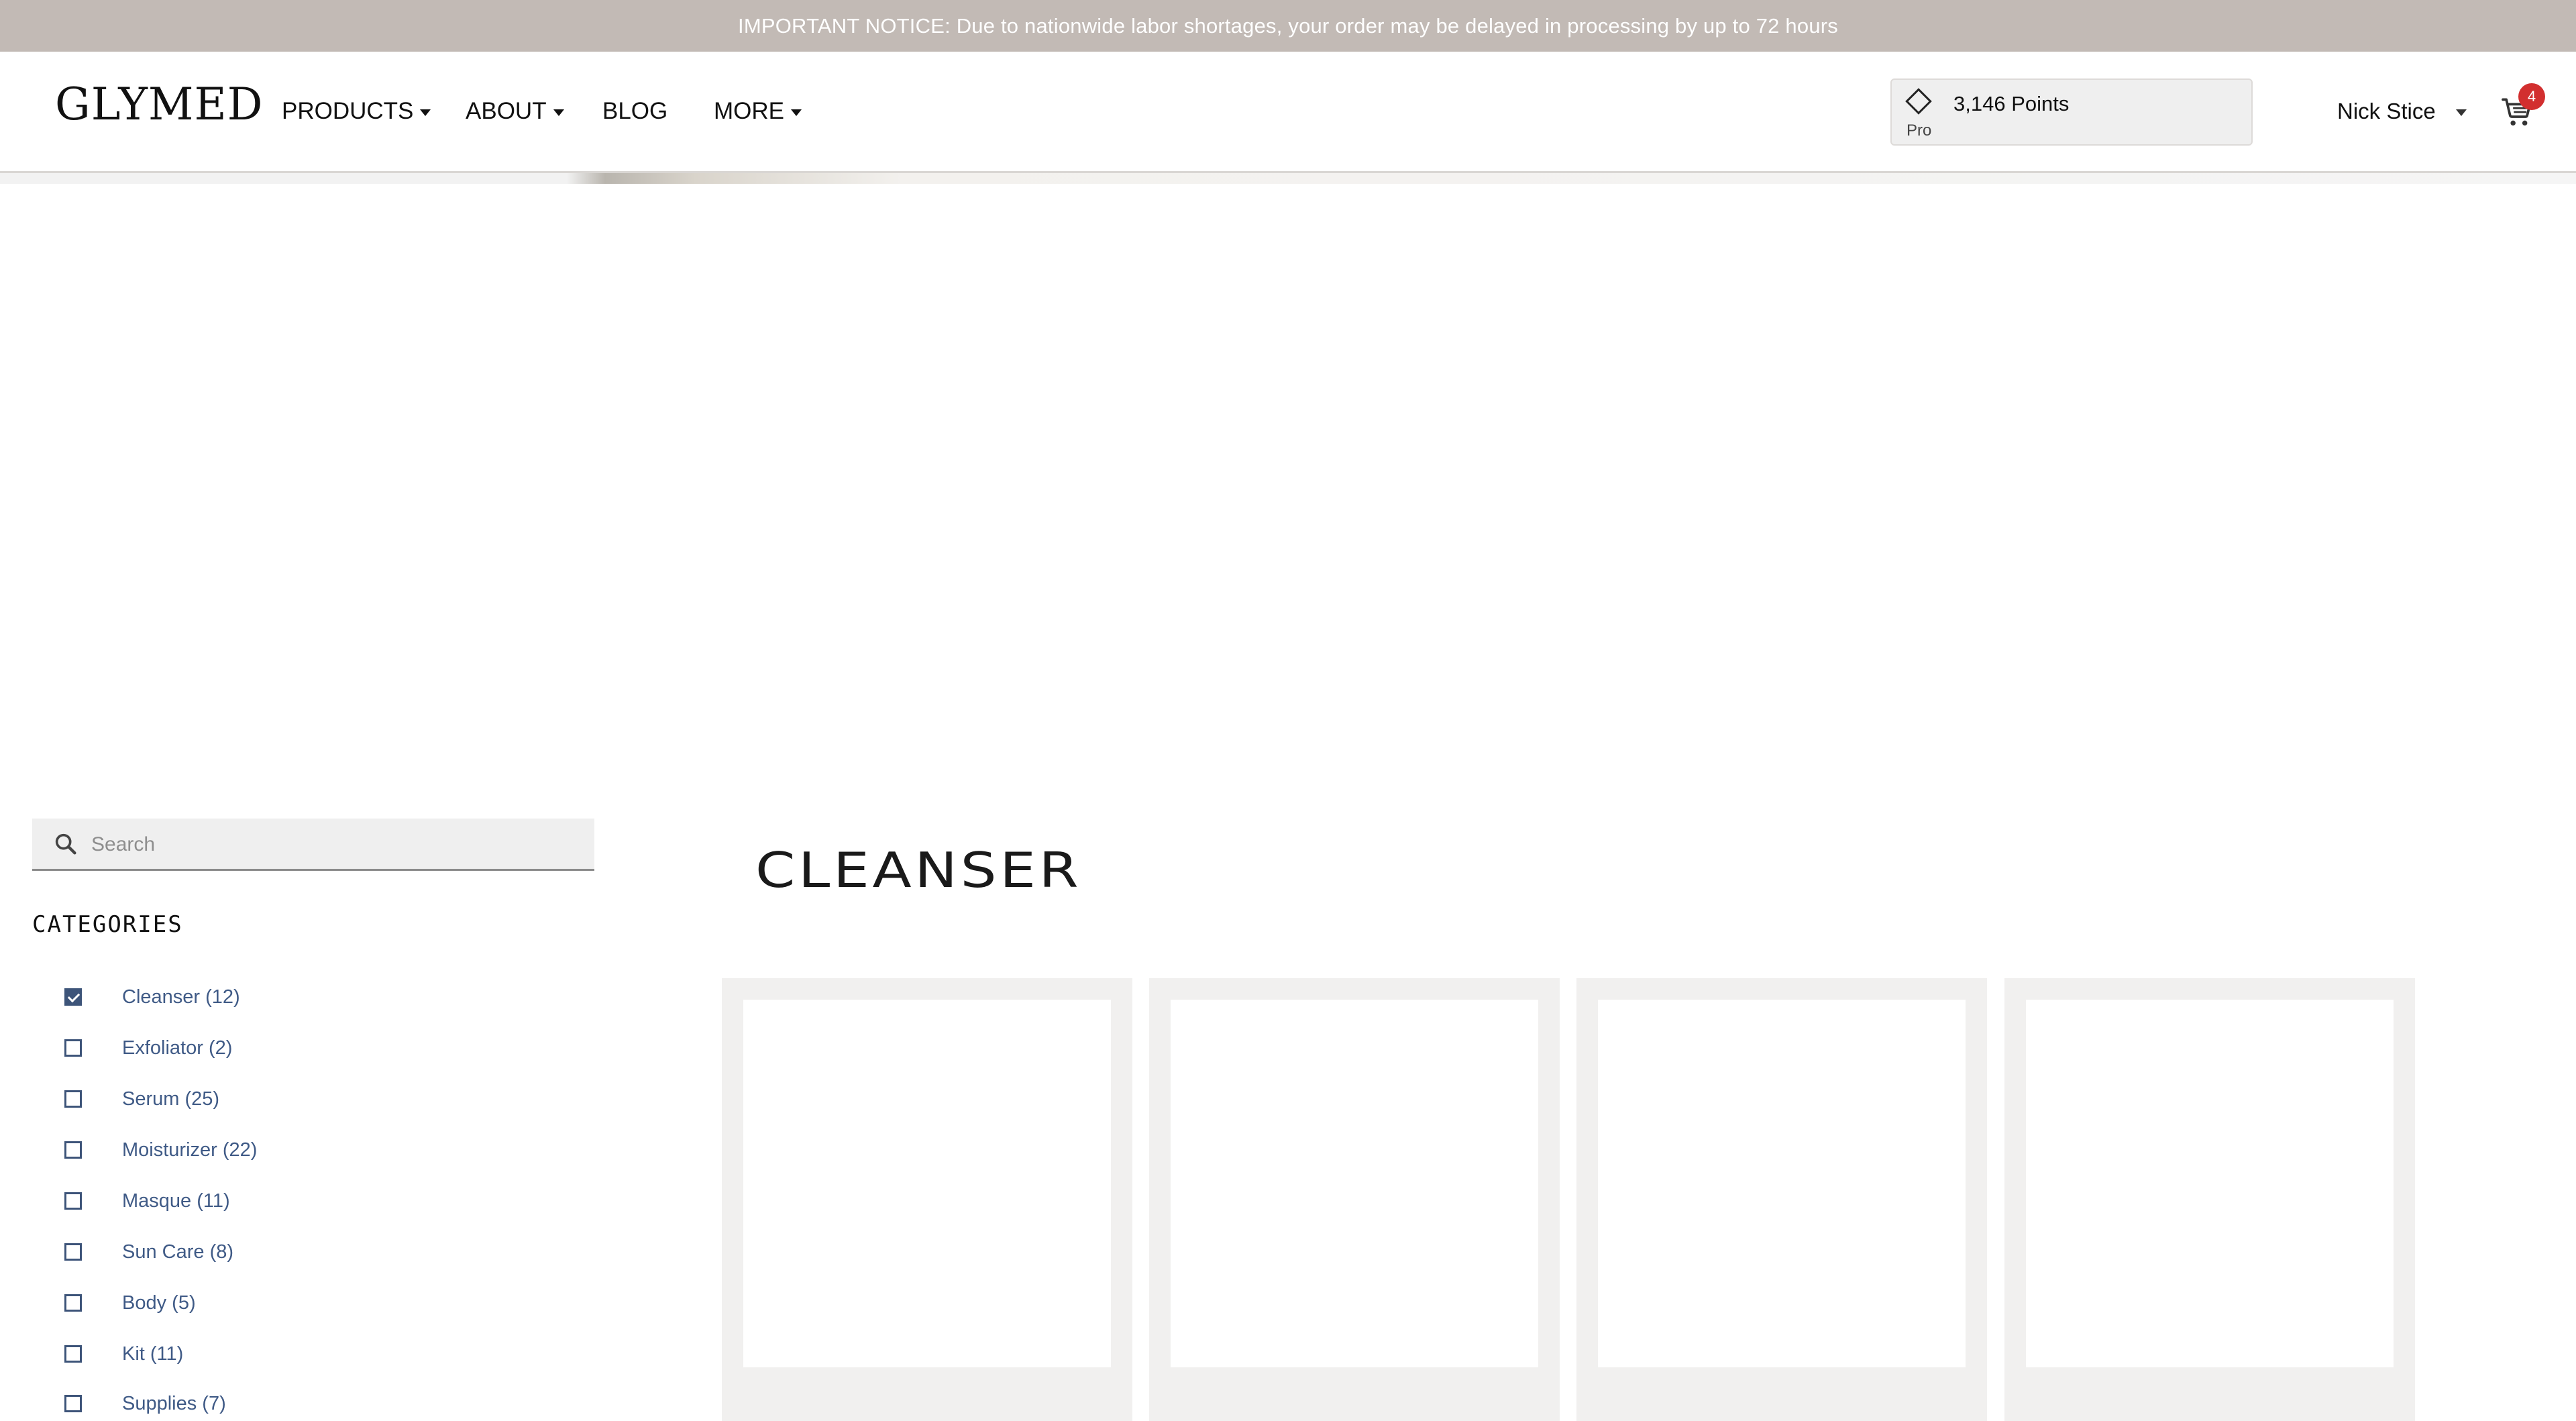 Image resolution: width=2576 pixels, height=1421 pixels. What do you see at coordinates (107, 924) in the screenshot?
I see `categories-heading: CATEGORIES` at bounding box center [107, 924].